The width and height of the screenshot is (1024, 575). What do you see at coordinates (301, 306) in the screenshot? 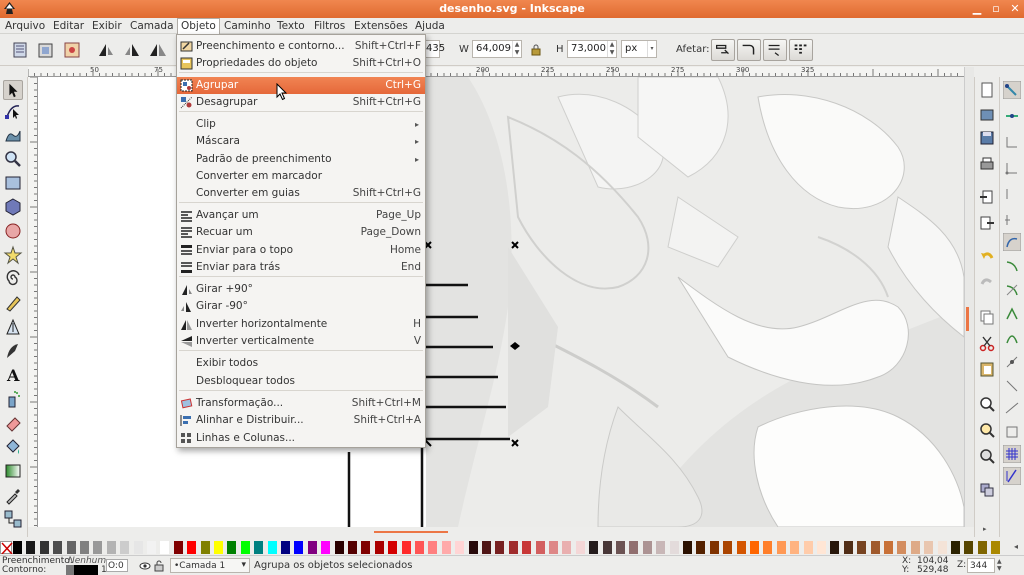
I see `menu-item-girar-90: Girar -90°` at bounding box center [301, 306].